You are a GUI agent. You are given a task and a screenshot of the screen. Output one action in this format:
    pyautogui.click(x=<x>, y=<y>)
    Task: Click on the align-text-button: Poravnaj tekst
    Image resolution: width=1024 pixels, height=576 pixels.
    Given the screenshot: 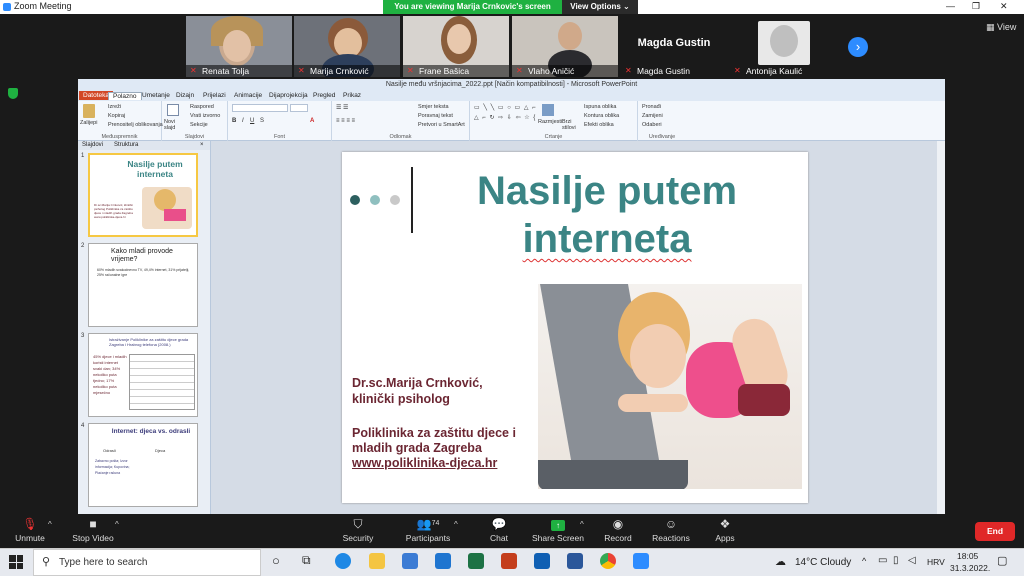 What is the action you would take?
    pyautogui.click(x=435, y=116)
    